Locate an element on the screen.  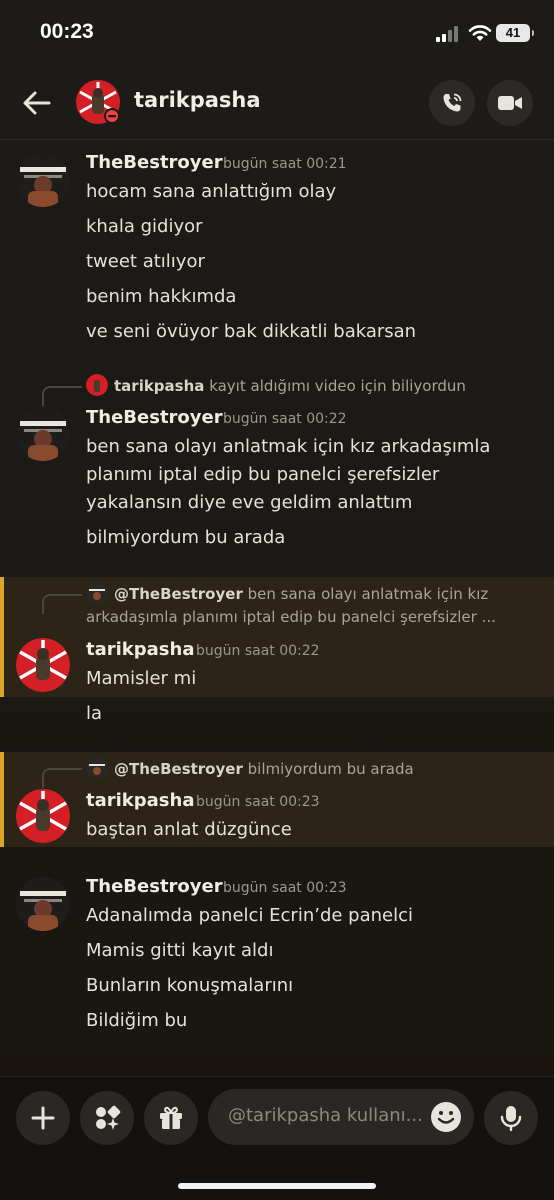
home-indicator is located at coordinates (277, 1186).